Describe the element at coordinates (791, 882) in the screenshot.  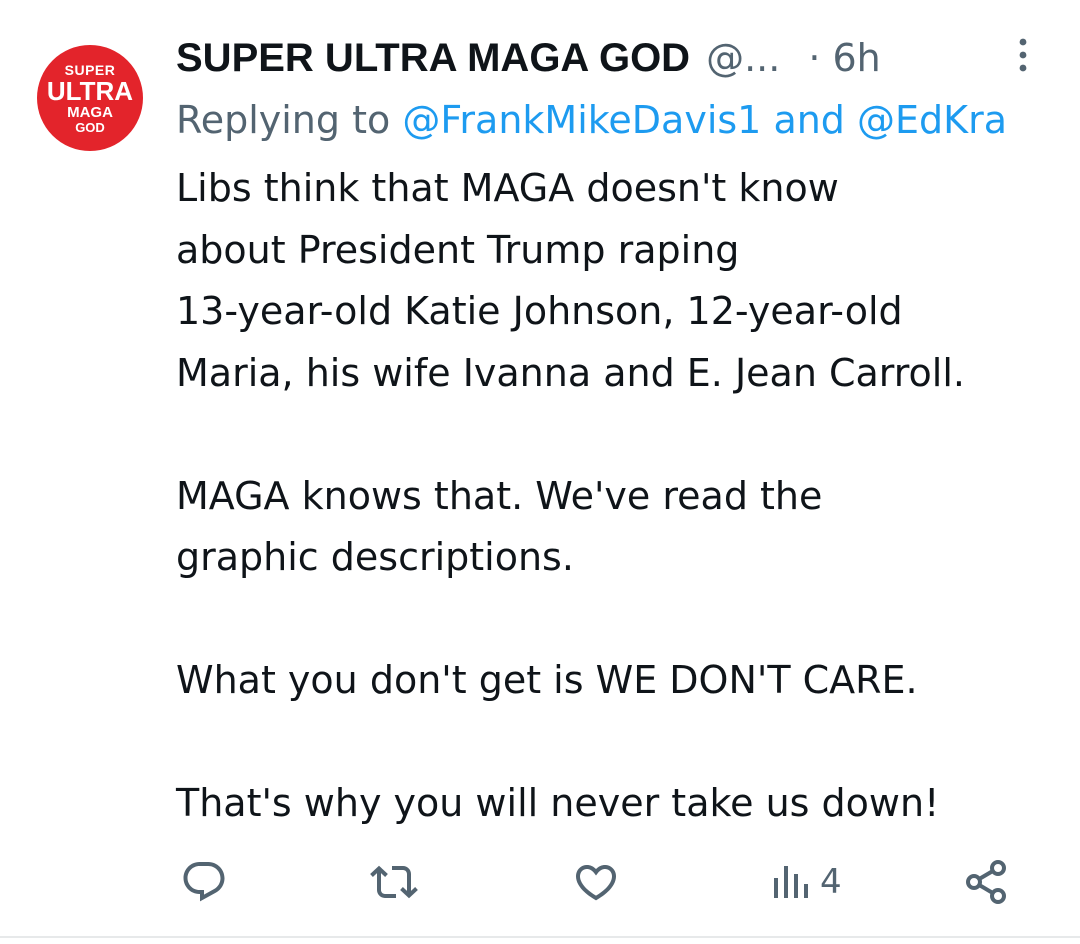
I see `views-icon` at that location.